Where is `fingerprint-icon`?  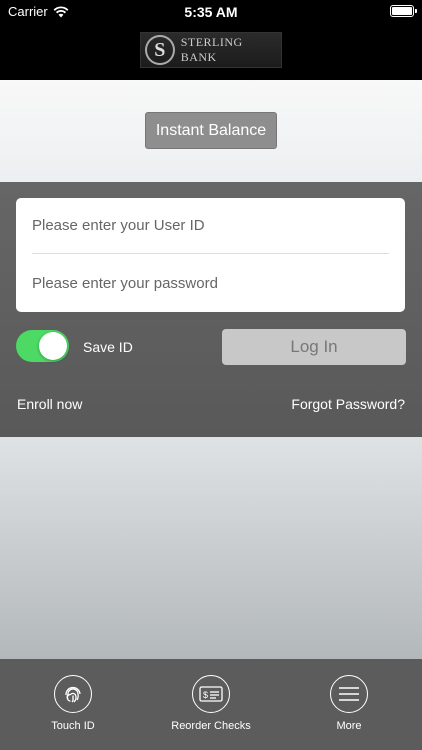 fingerprint-icon is located at coordinates (73, 694).